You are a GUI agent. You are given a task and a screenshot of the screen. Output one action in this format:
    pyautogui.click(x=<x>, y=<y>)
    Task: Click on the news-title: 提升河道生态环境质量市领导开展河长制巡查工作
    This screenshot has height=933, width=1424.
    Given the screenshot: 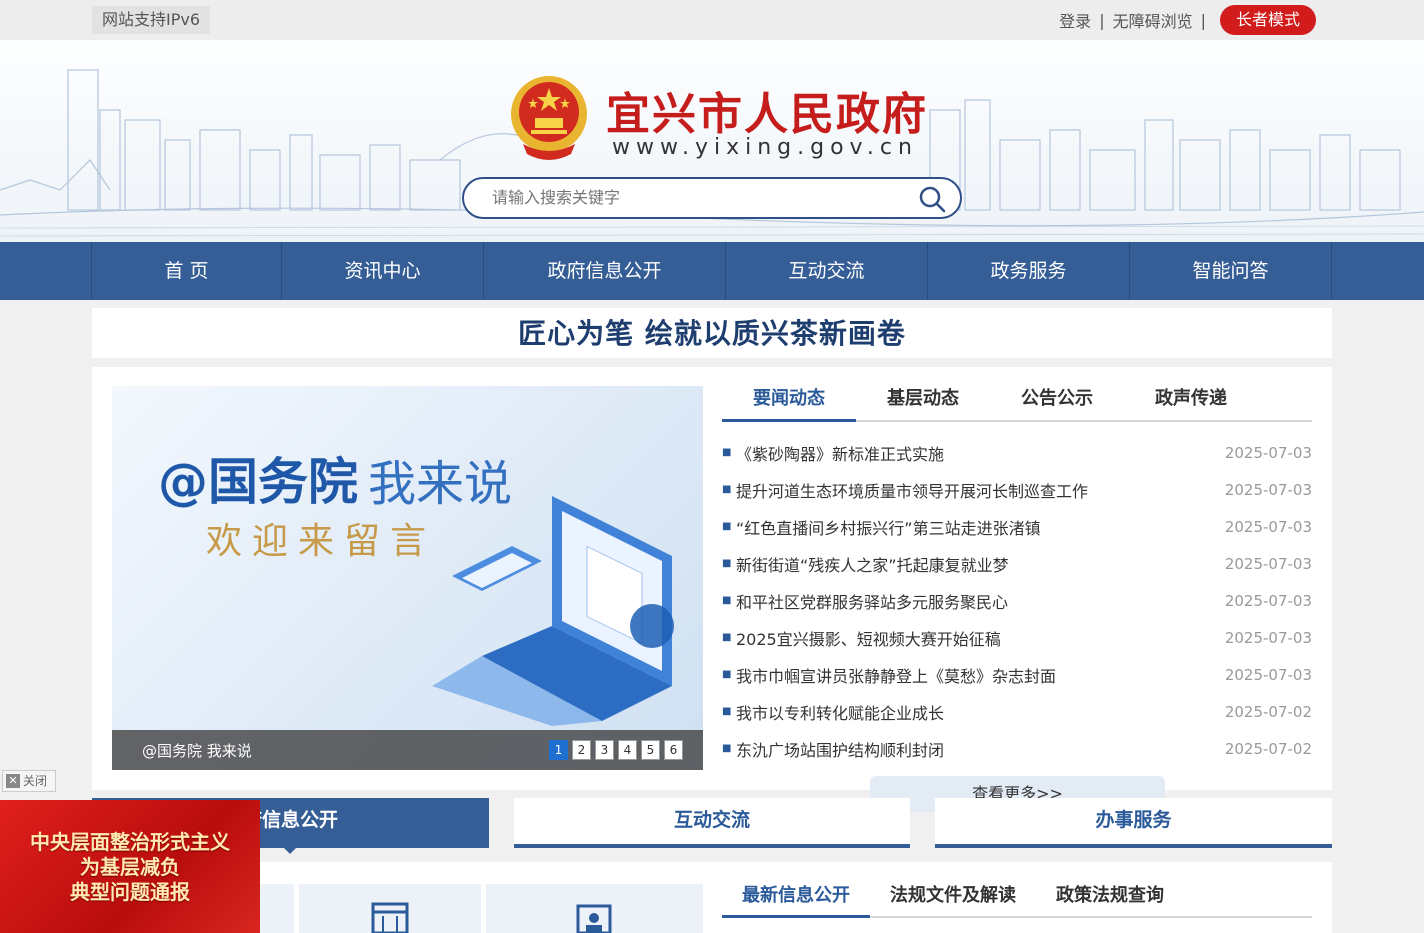 What is the action you would take?
    pyautogui.click(x=980, y=490)
    